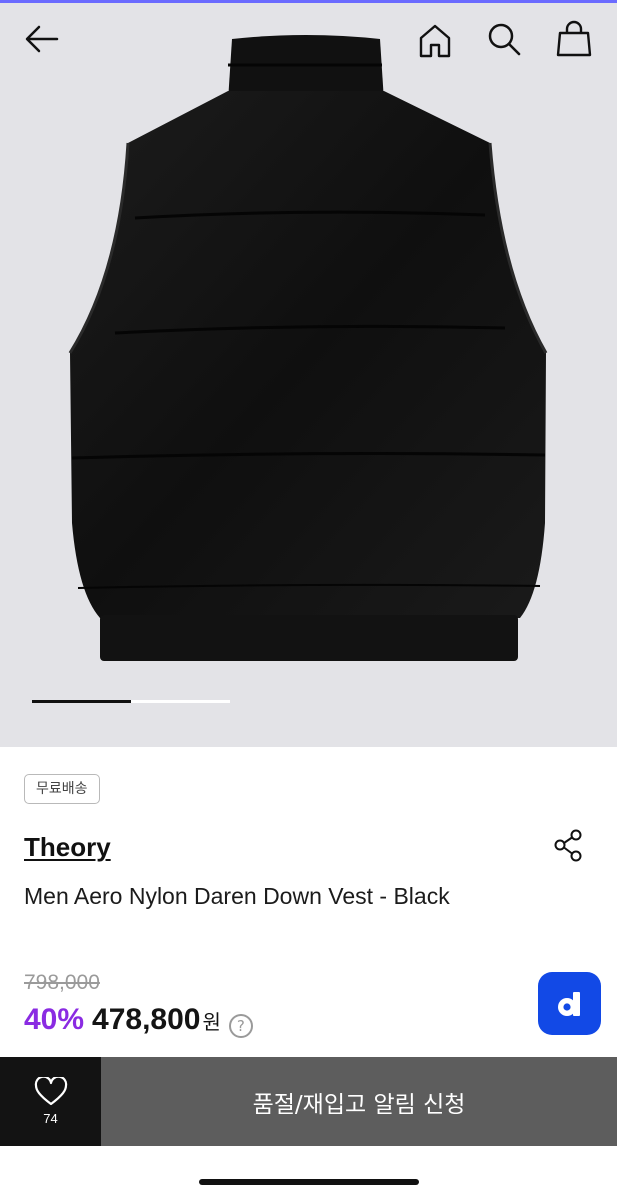 The width and height of the screenshot is (617, 1200). Describe the element at coordinates (237, 896) in the screenshot. I see `product-title: Men Aero Nylon Daren Down Vest - Black` at that location.